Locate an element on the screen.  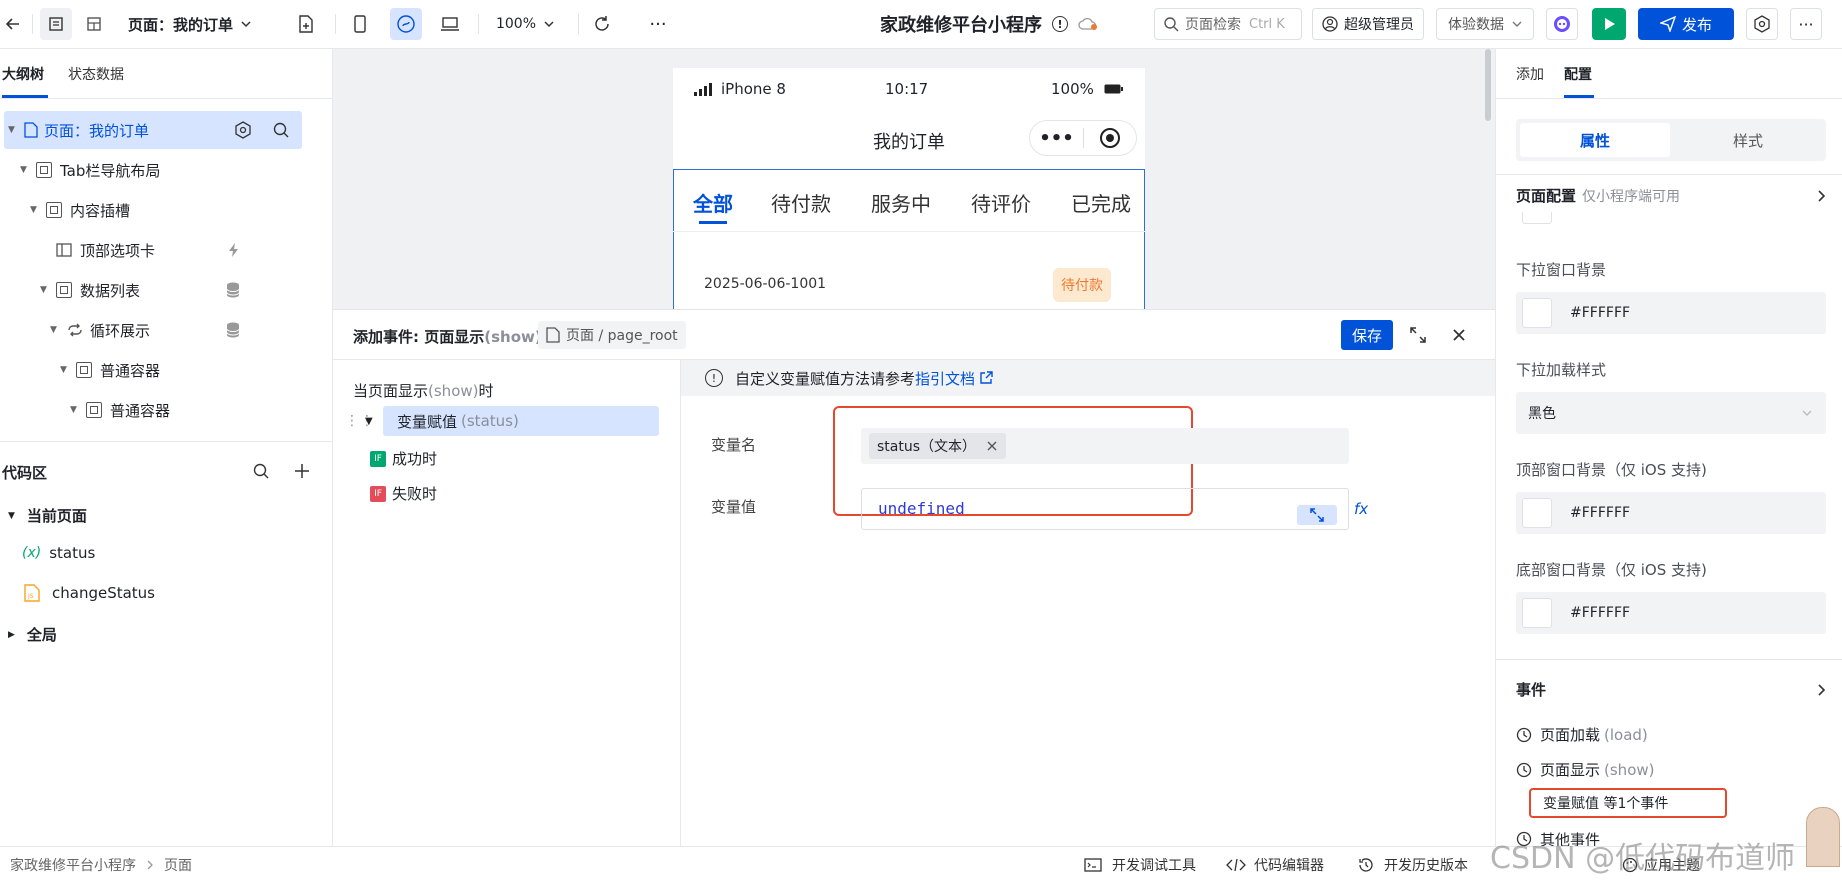
back-arrow-icon is located at coordinates (13, 24).